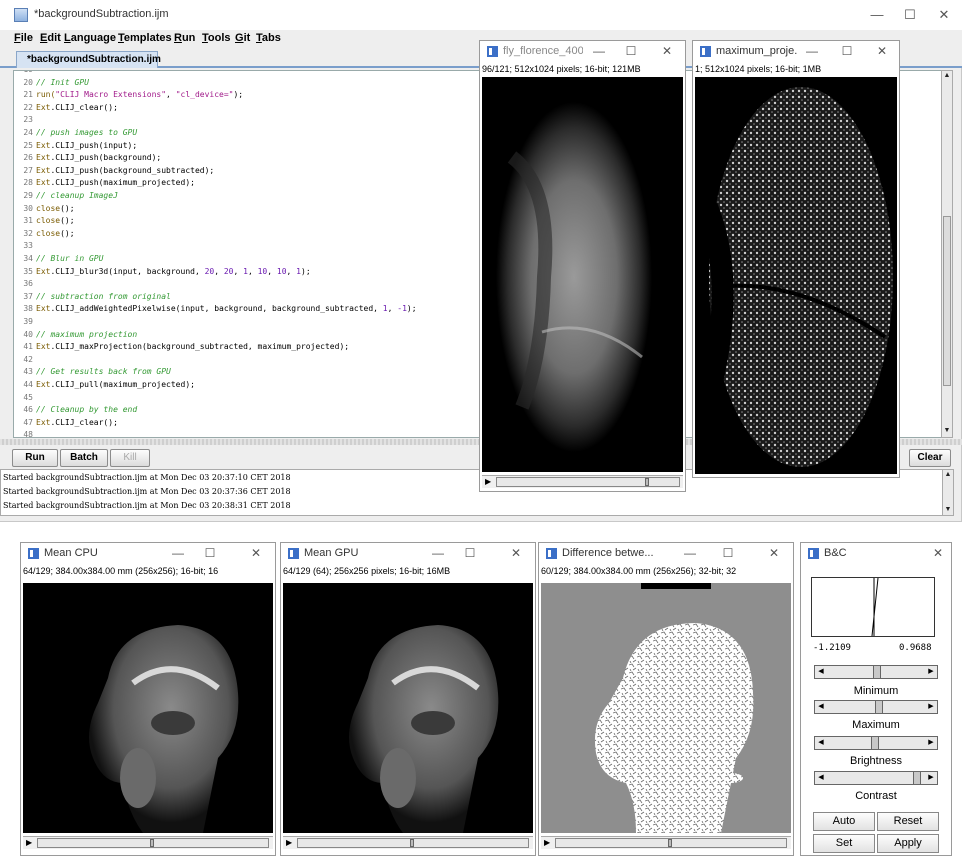 The width and height of the screenshot is (962, 861). Describe the element at coordinates (184, 38) in the screenshot. I see `menu-run: Run` at that location.